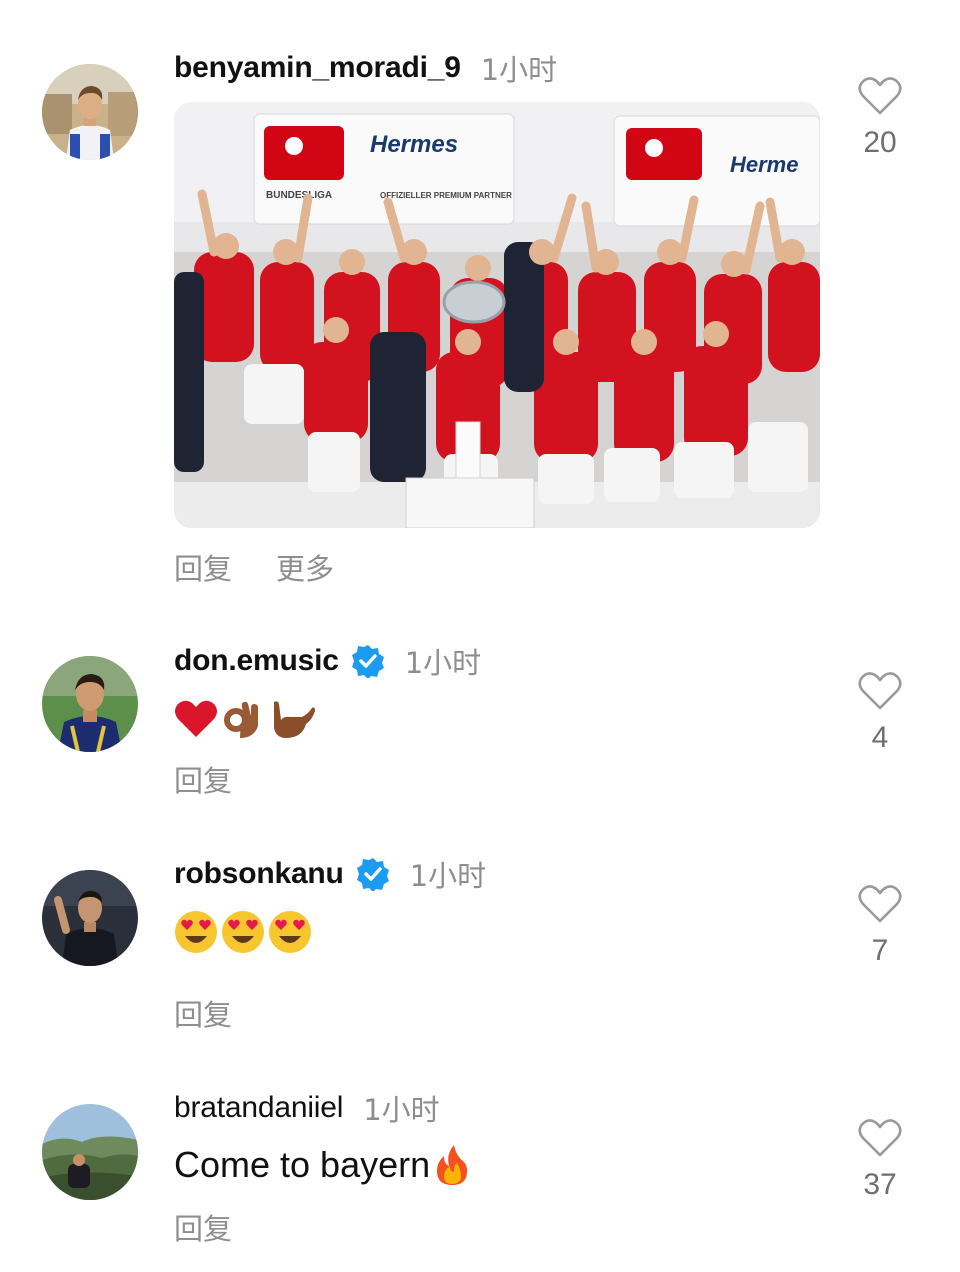  Describe the element at coordinates (880, 950) in the screenshot. I see `like-count: 7` at that location.